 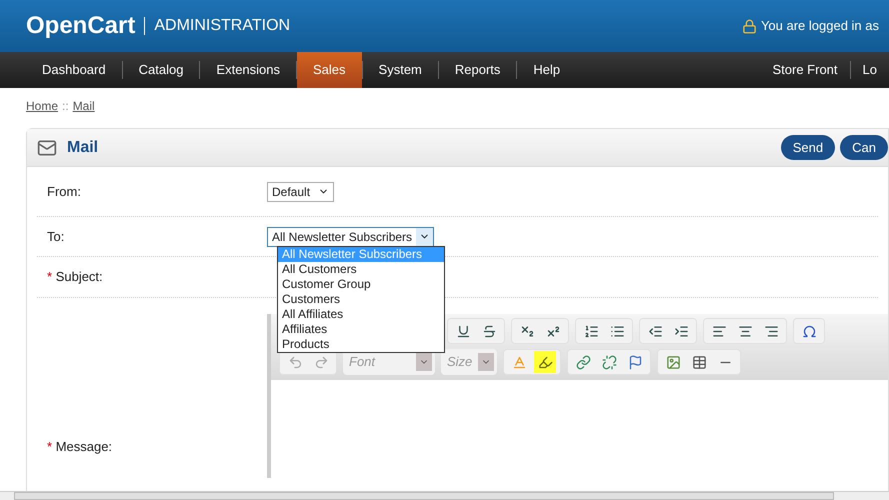 What do you see at coordinates (64, 191) in the screenshot?
I see `field-label: From:` at bounding box center [64, 191].